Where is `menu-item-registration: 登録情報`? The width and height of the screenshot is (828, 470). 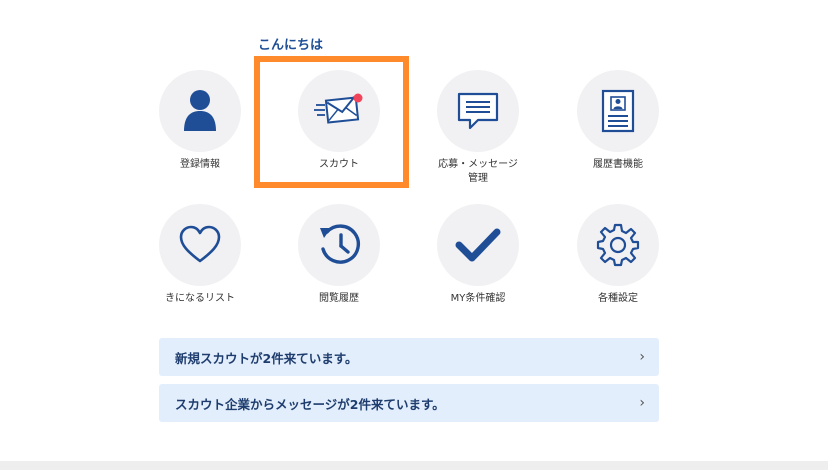 menu-item-registration: 登録情報 is located at coordinates (200, 121).